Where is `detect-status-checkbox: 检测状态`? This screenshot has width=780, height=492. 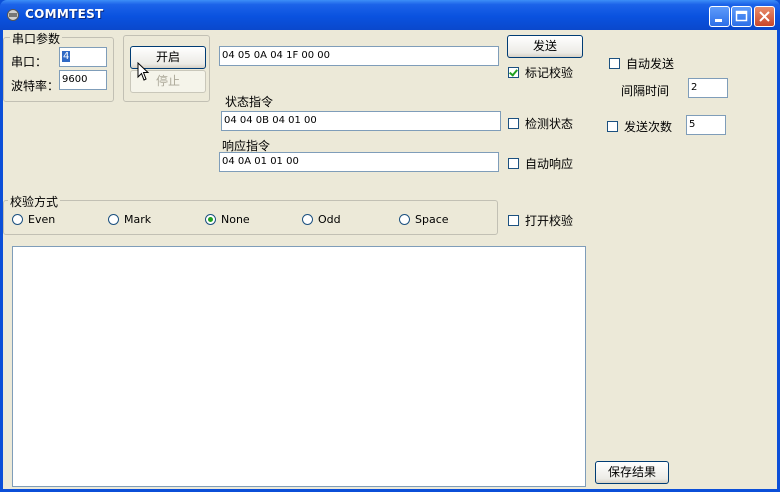 detect-status-checkbox: 检测状态 is located at coordinates (540, 123).